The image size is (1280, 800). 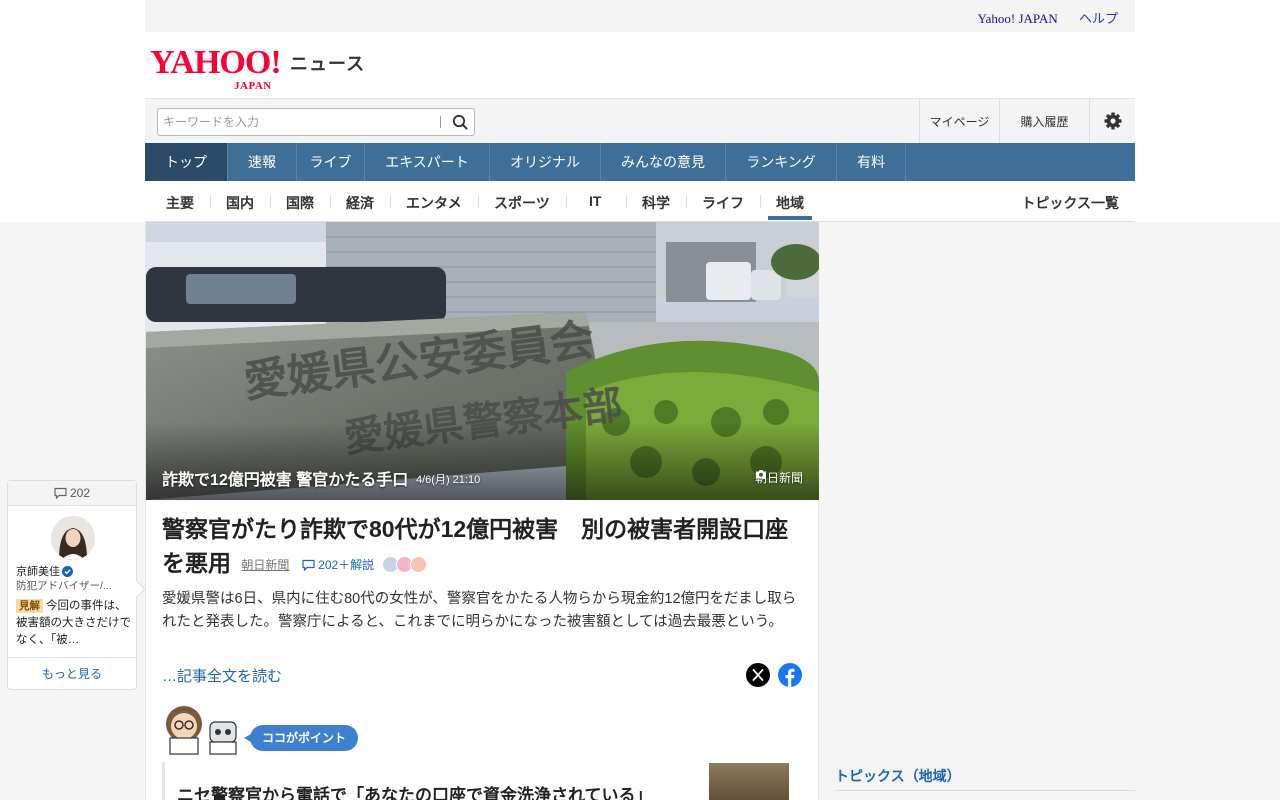 What do you see at coordinates (440, 122) in the screenshot?
I see `search-divider` at bounding box center [440, 122].